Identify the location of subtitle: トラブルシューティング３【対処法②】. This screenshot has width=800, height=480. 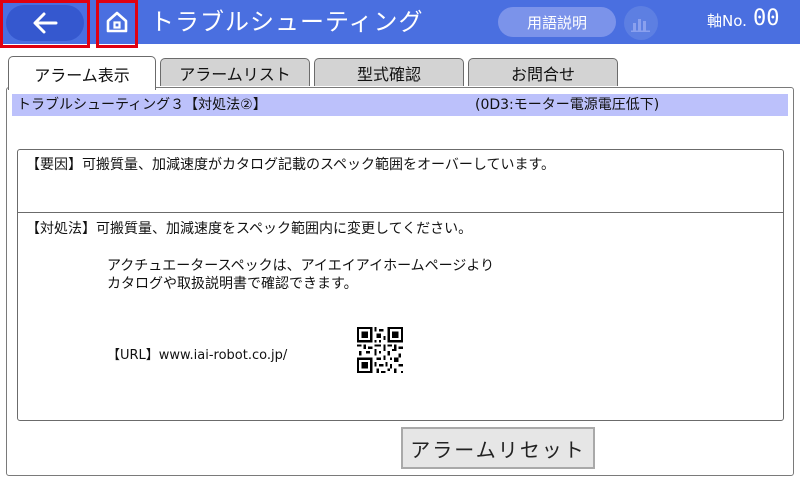
(142, 105).